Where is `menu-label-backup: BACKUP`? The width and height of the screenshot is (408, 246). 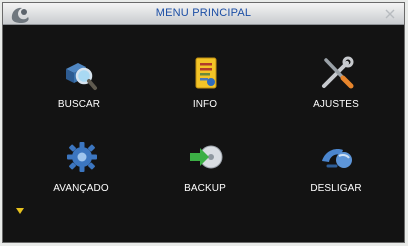
menu-label-backup: BACKUP is located at coordinates (205, 188).